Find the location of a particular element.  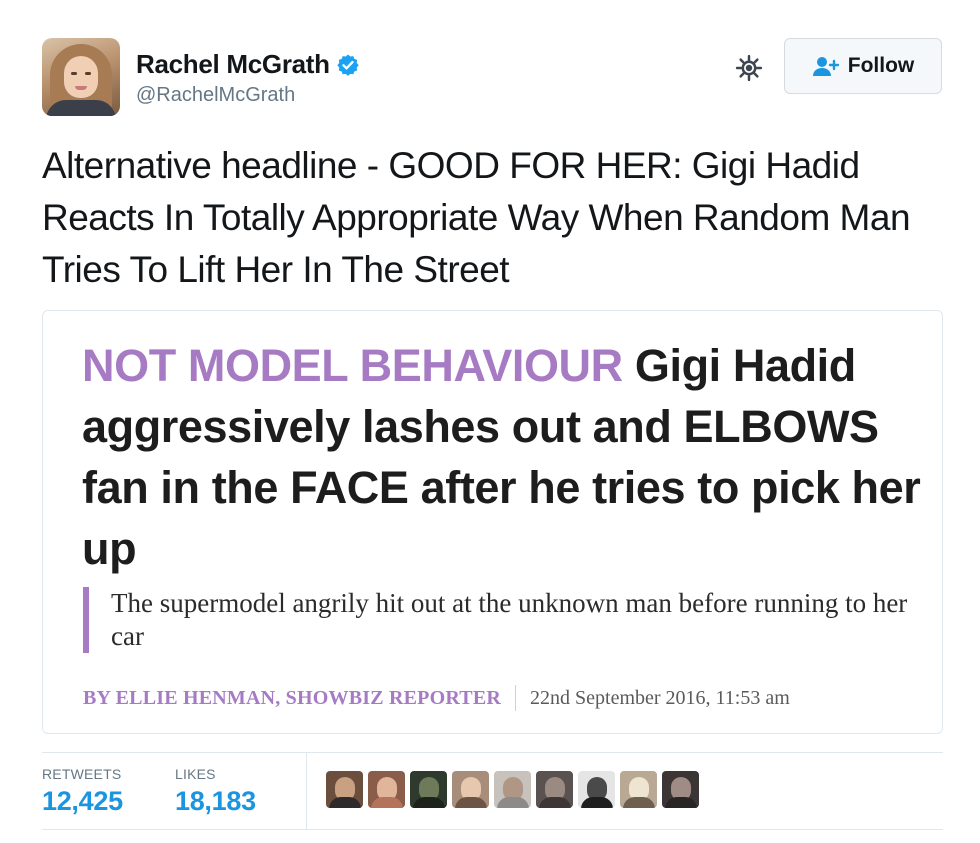

gear-icon-glyph is located at coordinates (749, 68).